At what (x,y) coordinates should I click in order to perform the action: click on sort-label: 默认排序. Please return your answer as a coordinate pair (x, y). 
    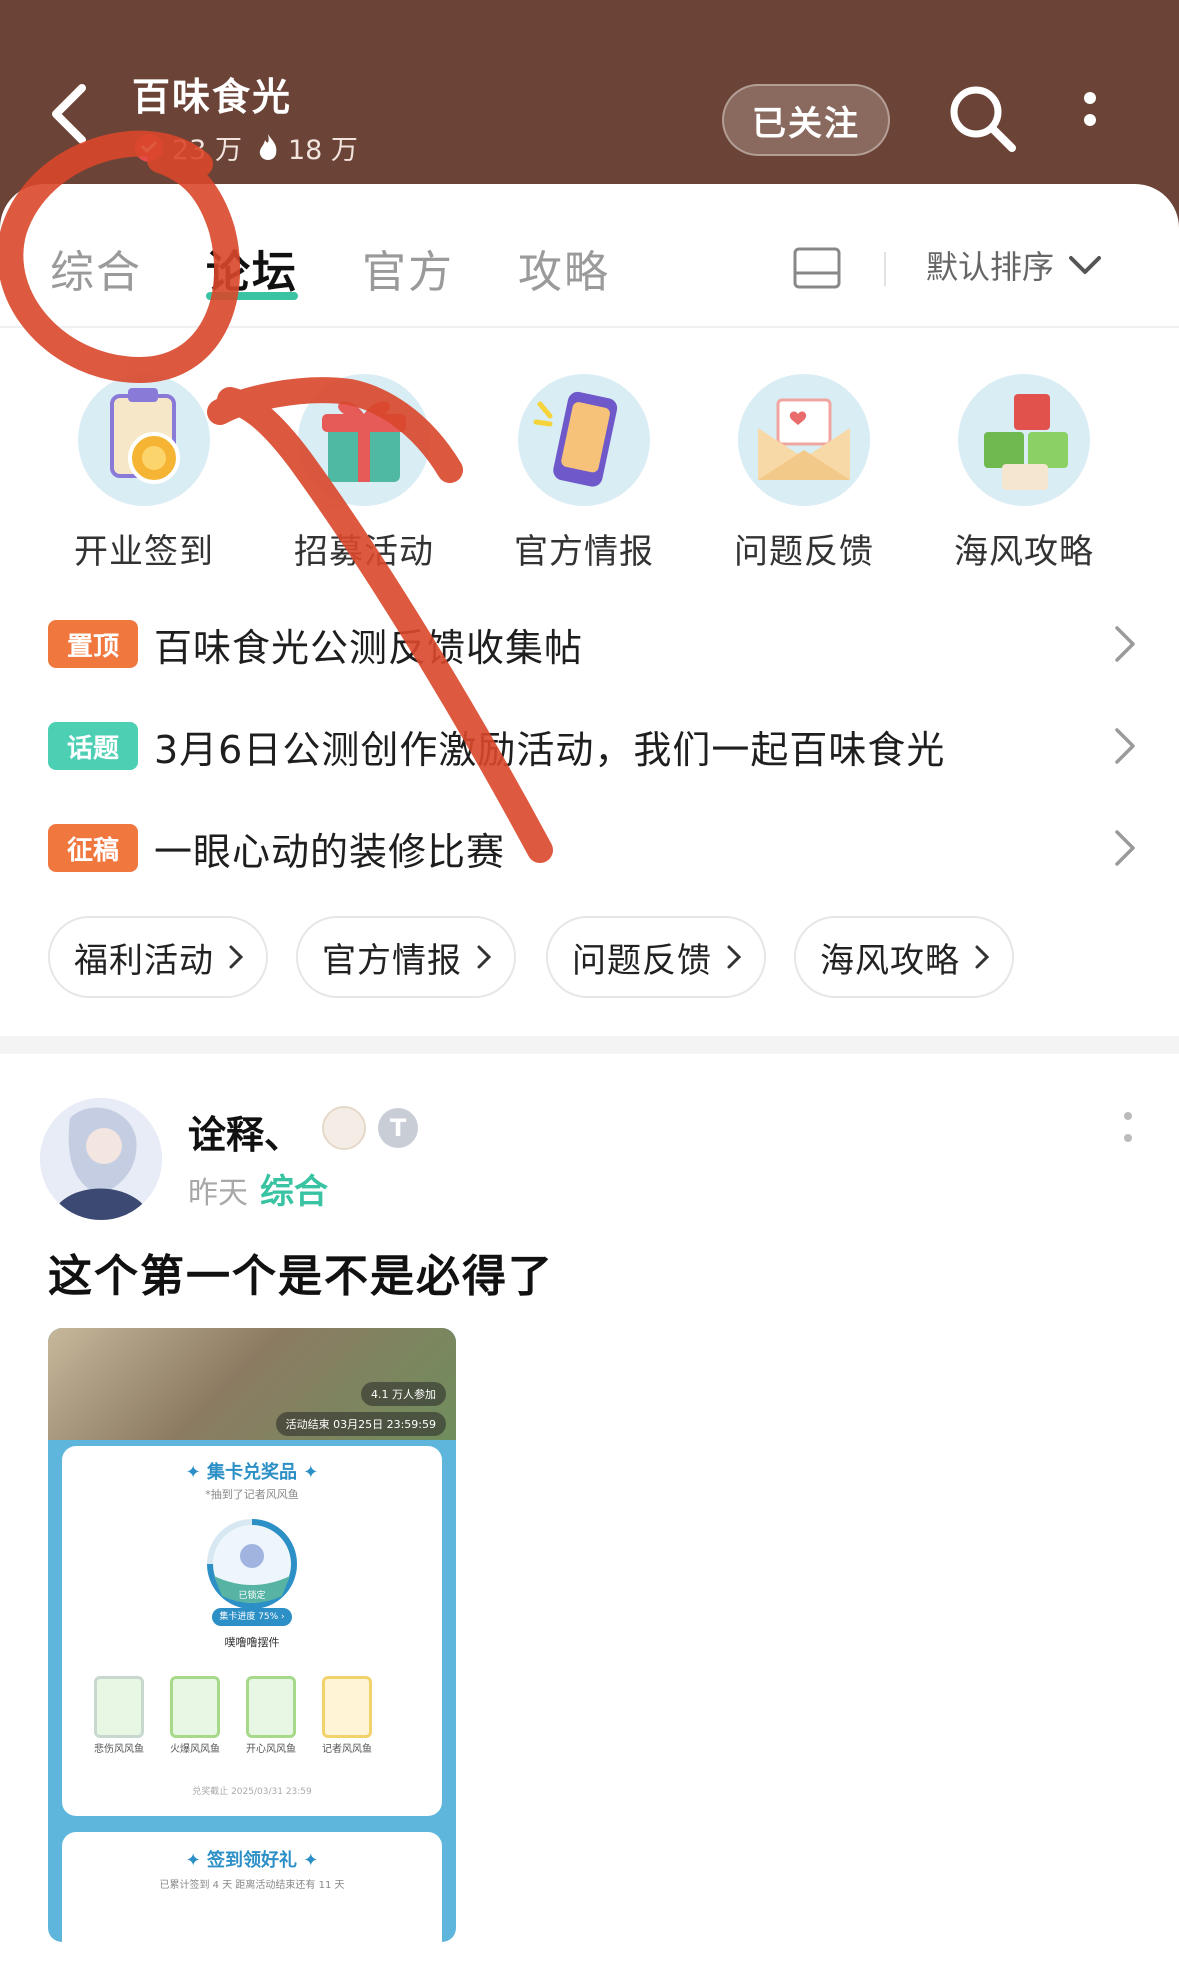
    Looking at the image, I should click on (990, 267).